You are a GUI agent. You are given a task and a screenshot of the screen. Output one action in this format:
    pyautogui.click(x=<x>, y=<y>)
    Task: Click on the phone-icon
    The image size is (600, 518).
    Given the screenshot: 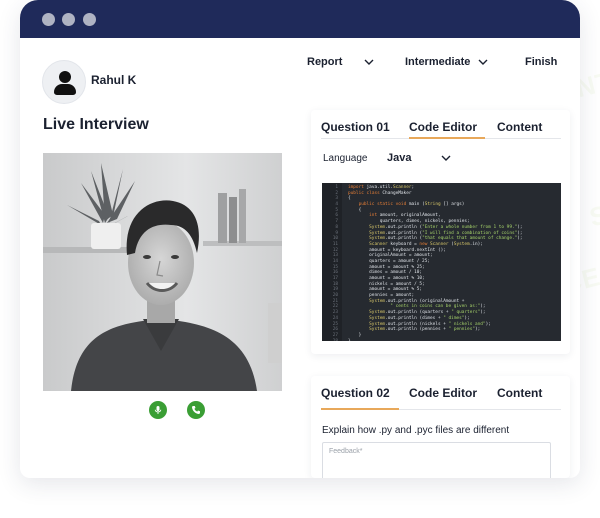 What is the action you would take?
    pyautogui.click(x=196, y=410)
    